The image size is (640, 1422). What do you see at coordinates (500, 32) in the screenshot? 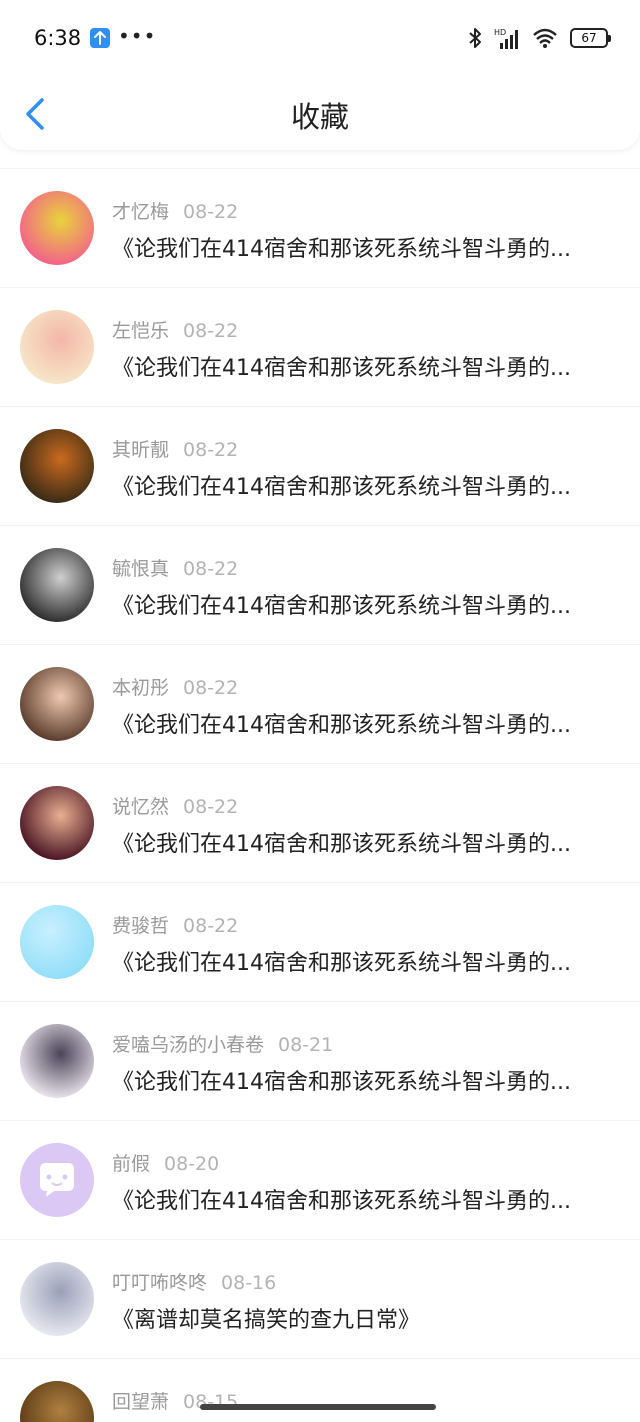
I see `svg-text: HD` at bounding box center [500, 32].